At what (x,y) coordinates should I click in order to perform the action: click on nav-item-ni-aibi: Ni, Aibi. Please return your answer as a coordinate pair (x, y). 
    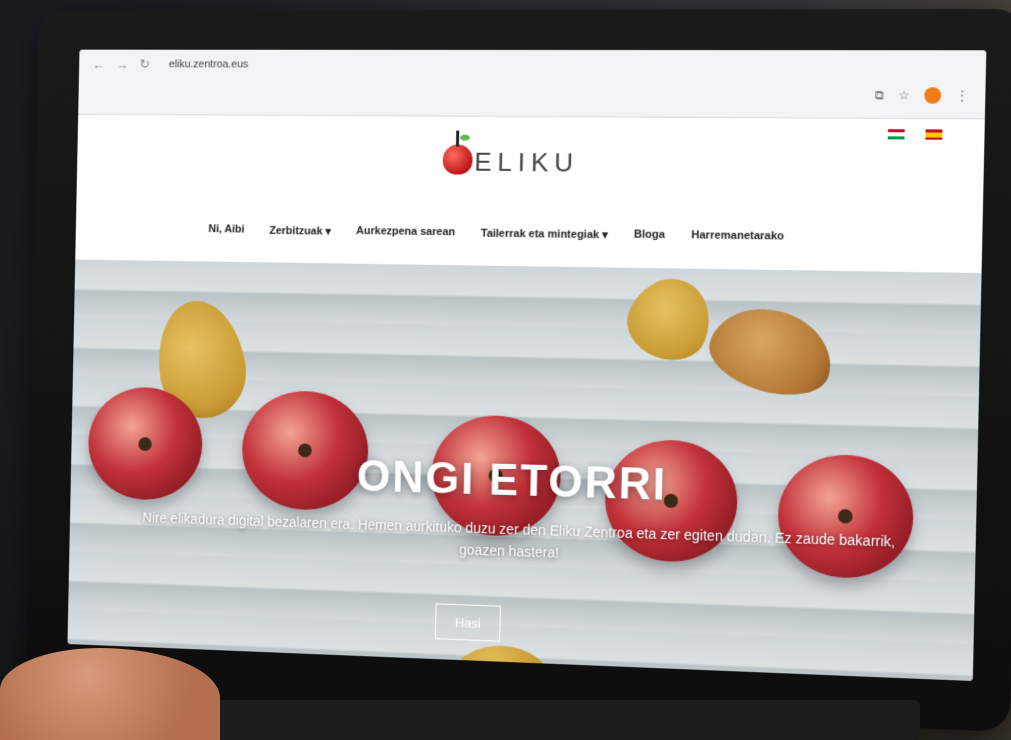
    Looking at the image, I should click on (226, 229).